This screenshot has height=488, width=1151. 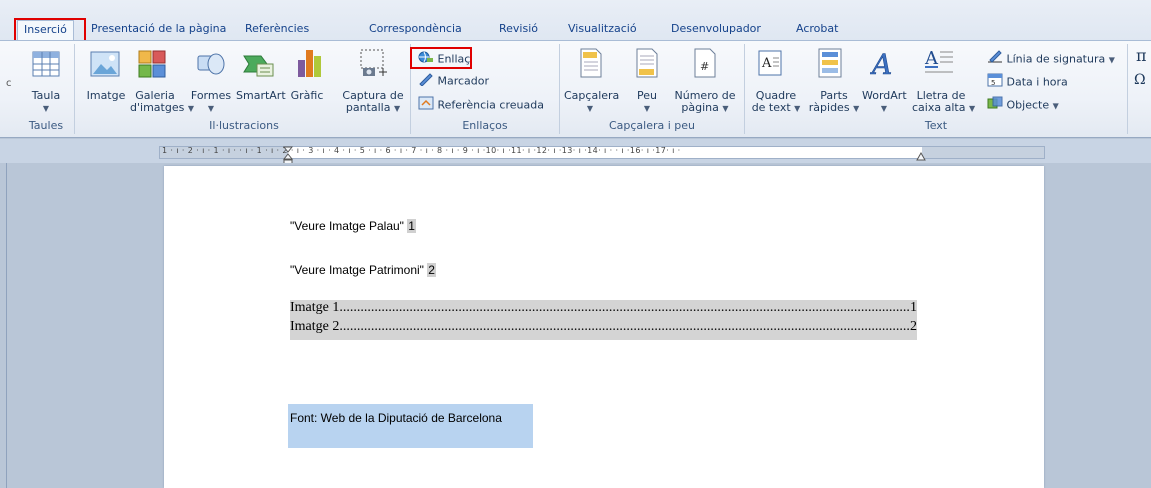 I want to click on cross-ref-field: 1, so click(x=411, y=226).